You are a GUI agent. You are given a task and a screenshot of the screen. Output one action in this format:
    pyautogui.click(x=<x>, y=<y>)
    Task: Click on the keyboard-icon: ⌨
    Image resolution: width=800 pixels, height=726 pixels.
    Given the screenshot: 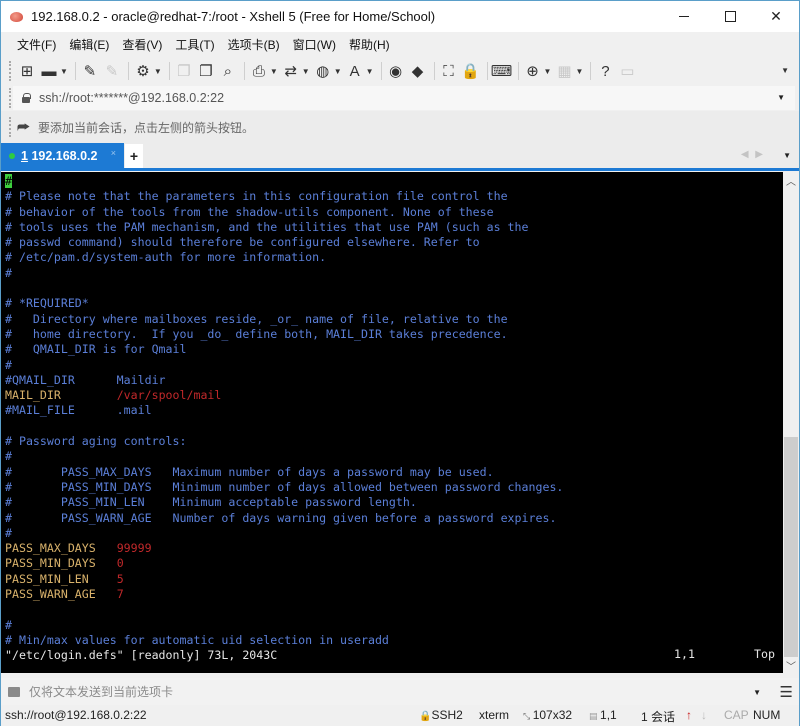 What is the action you would take?
    pyautogui.click(x=501, y=71)
    